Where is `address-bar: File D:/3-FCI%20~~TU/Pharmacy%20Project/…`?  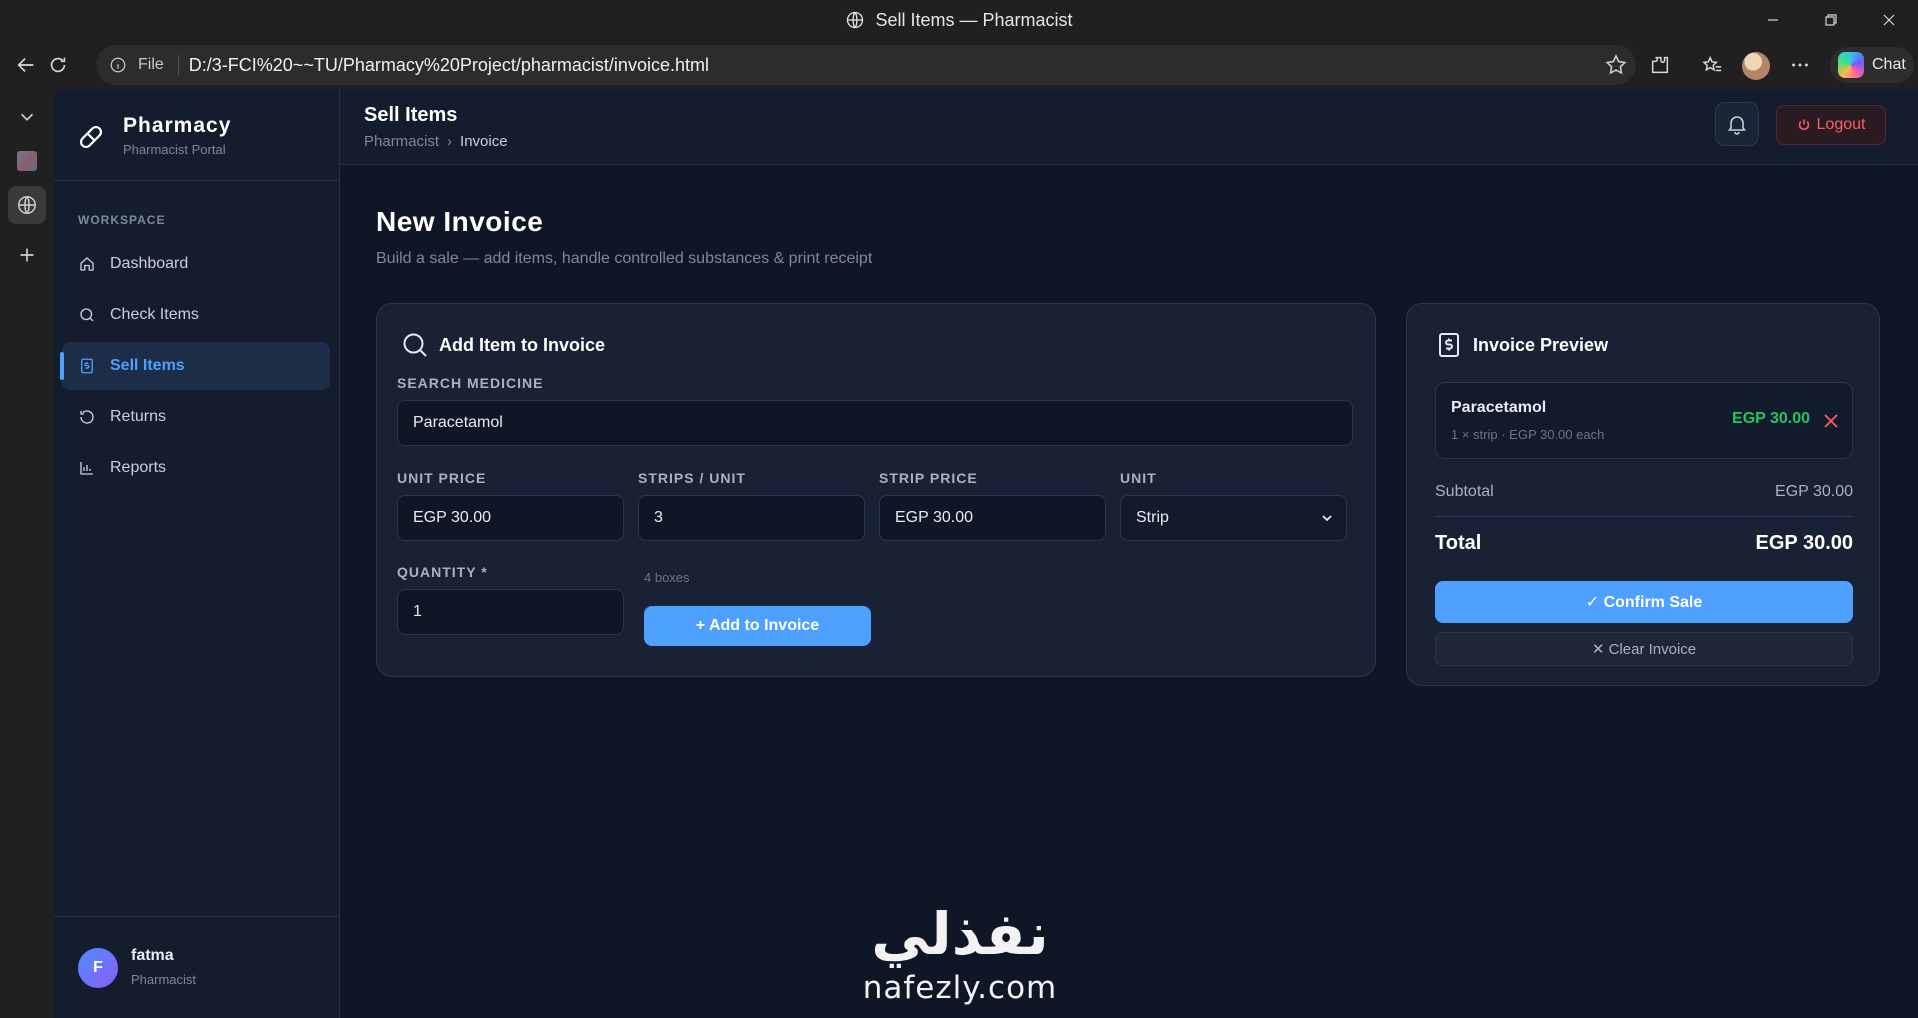
address-bar: File D:/3-FCI%20~~TU/Pharmacy%20Project/… is located at coordinates (866, 65).